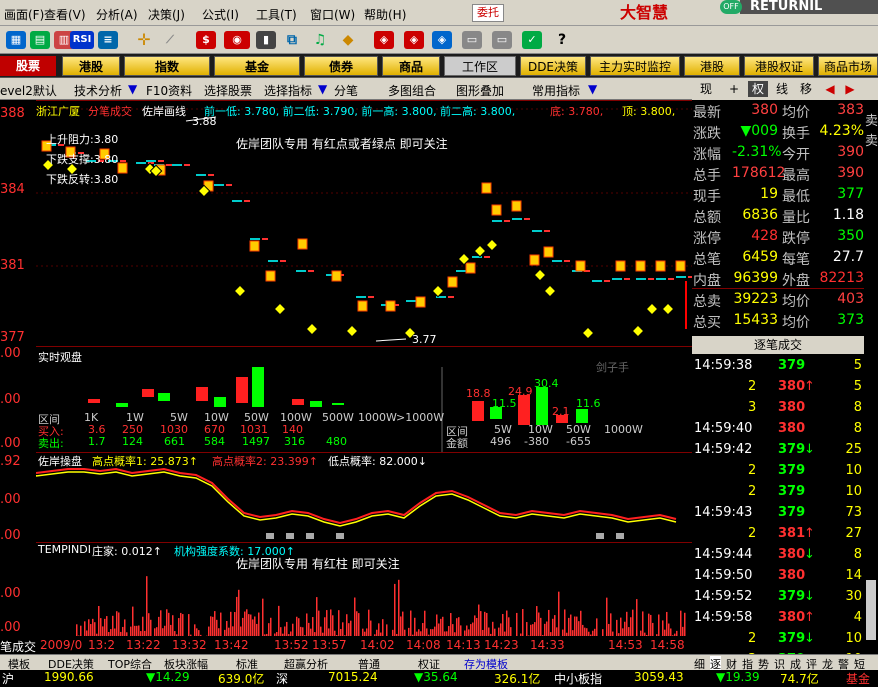 This screenshot has width=878, height=687. I want to click on nav-stocks-button: 股票, so click(28, 66).